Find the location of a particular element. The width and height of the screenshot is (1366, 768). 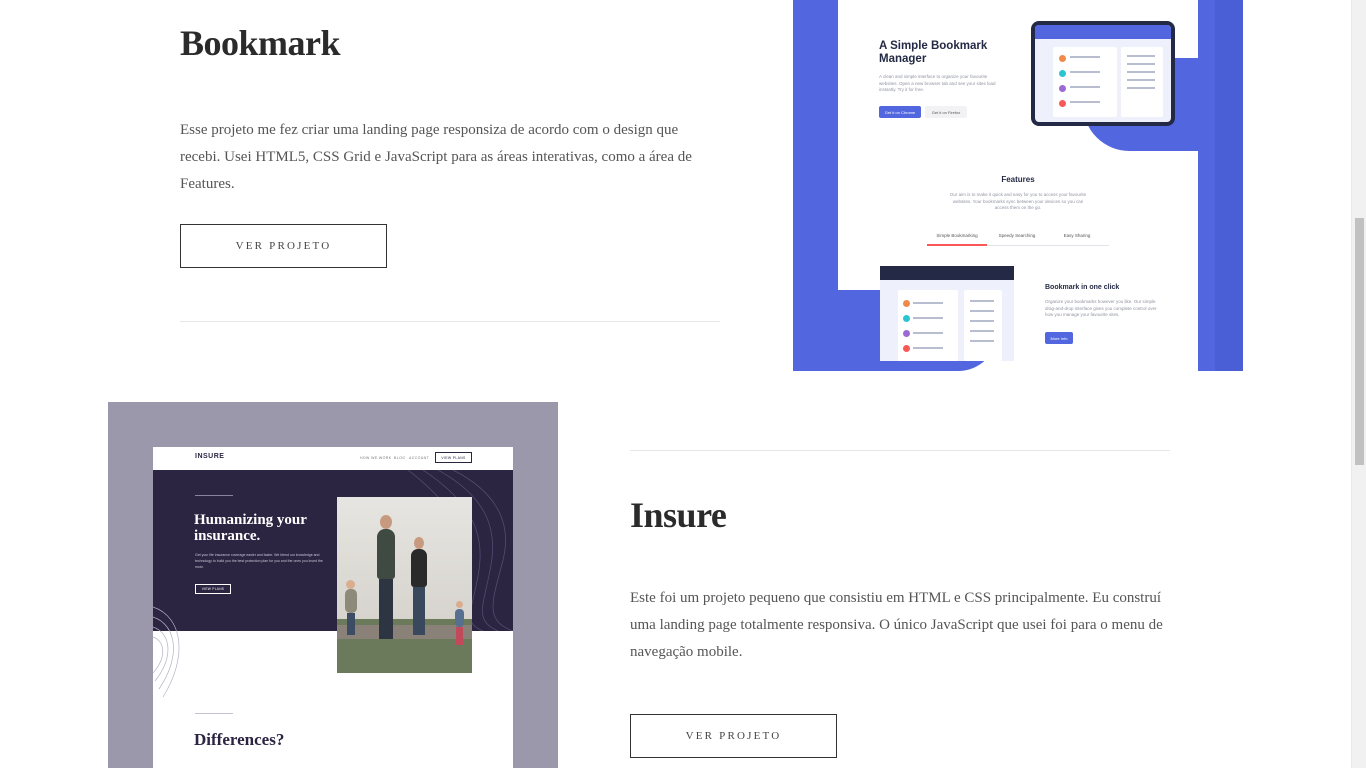

insure-nav-cta: VIEW PLANS is located at coordinates (453, 457).